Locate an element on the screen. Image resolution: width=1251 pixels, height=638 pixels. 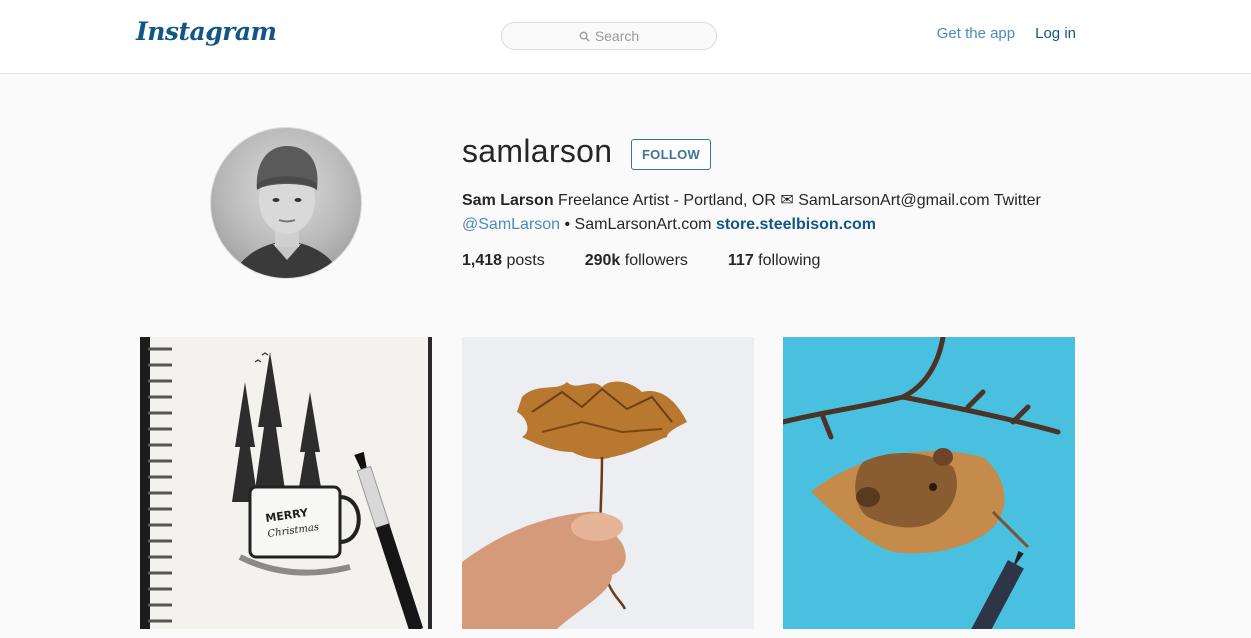
bio-text: Freelance Artist - Portland, OR is located at coordinates (667, 200).